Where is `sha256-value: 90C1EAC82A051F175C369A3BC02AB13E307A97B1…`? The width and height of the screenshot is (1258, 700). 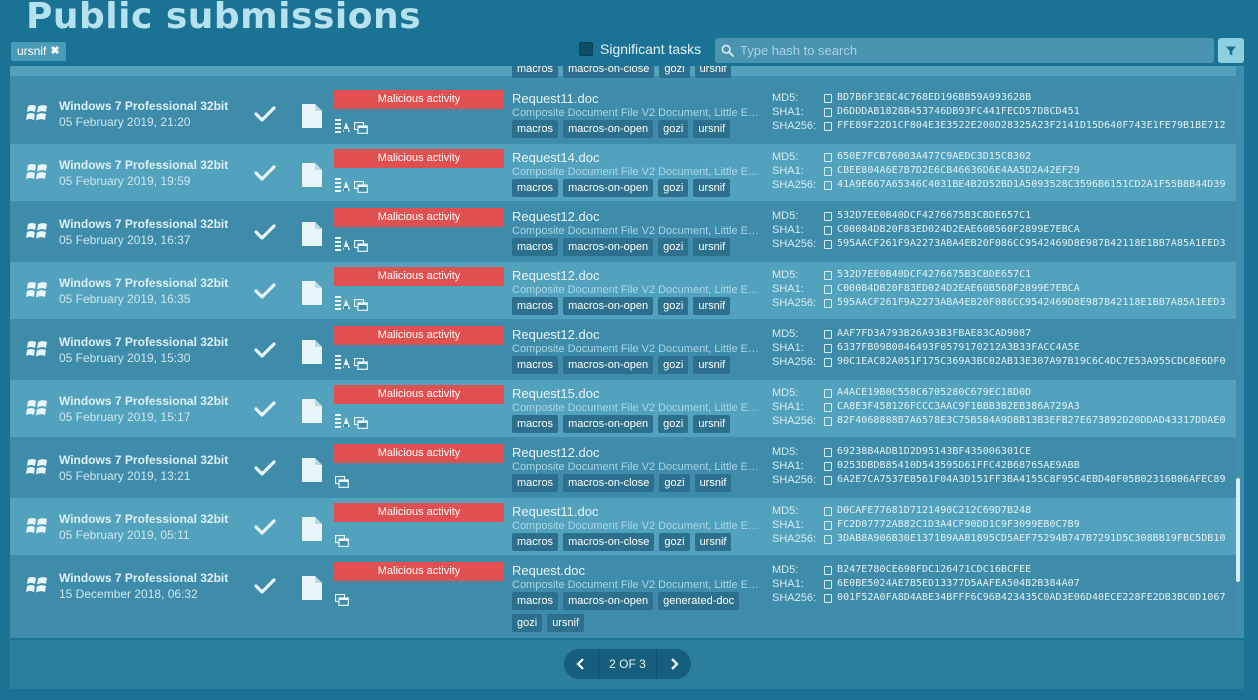 sha256-value: 90C1EAC82A051F175C369A3BC02AB13E307A97B1… is located at coordinates (1031, 362).